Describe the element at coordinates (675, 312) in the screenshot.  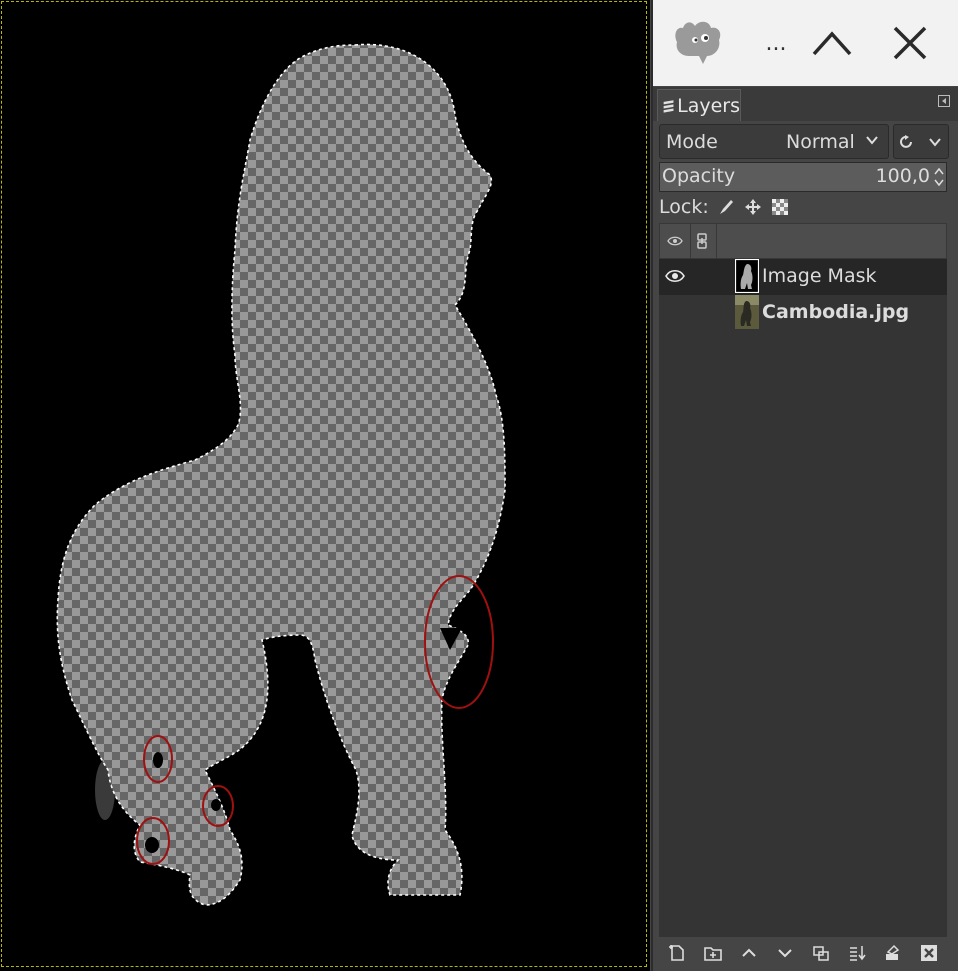
I see `visibility-toggle` at that location.